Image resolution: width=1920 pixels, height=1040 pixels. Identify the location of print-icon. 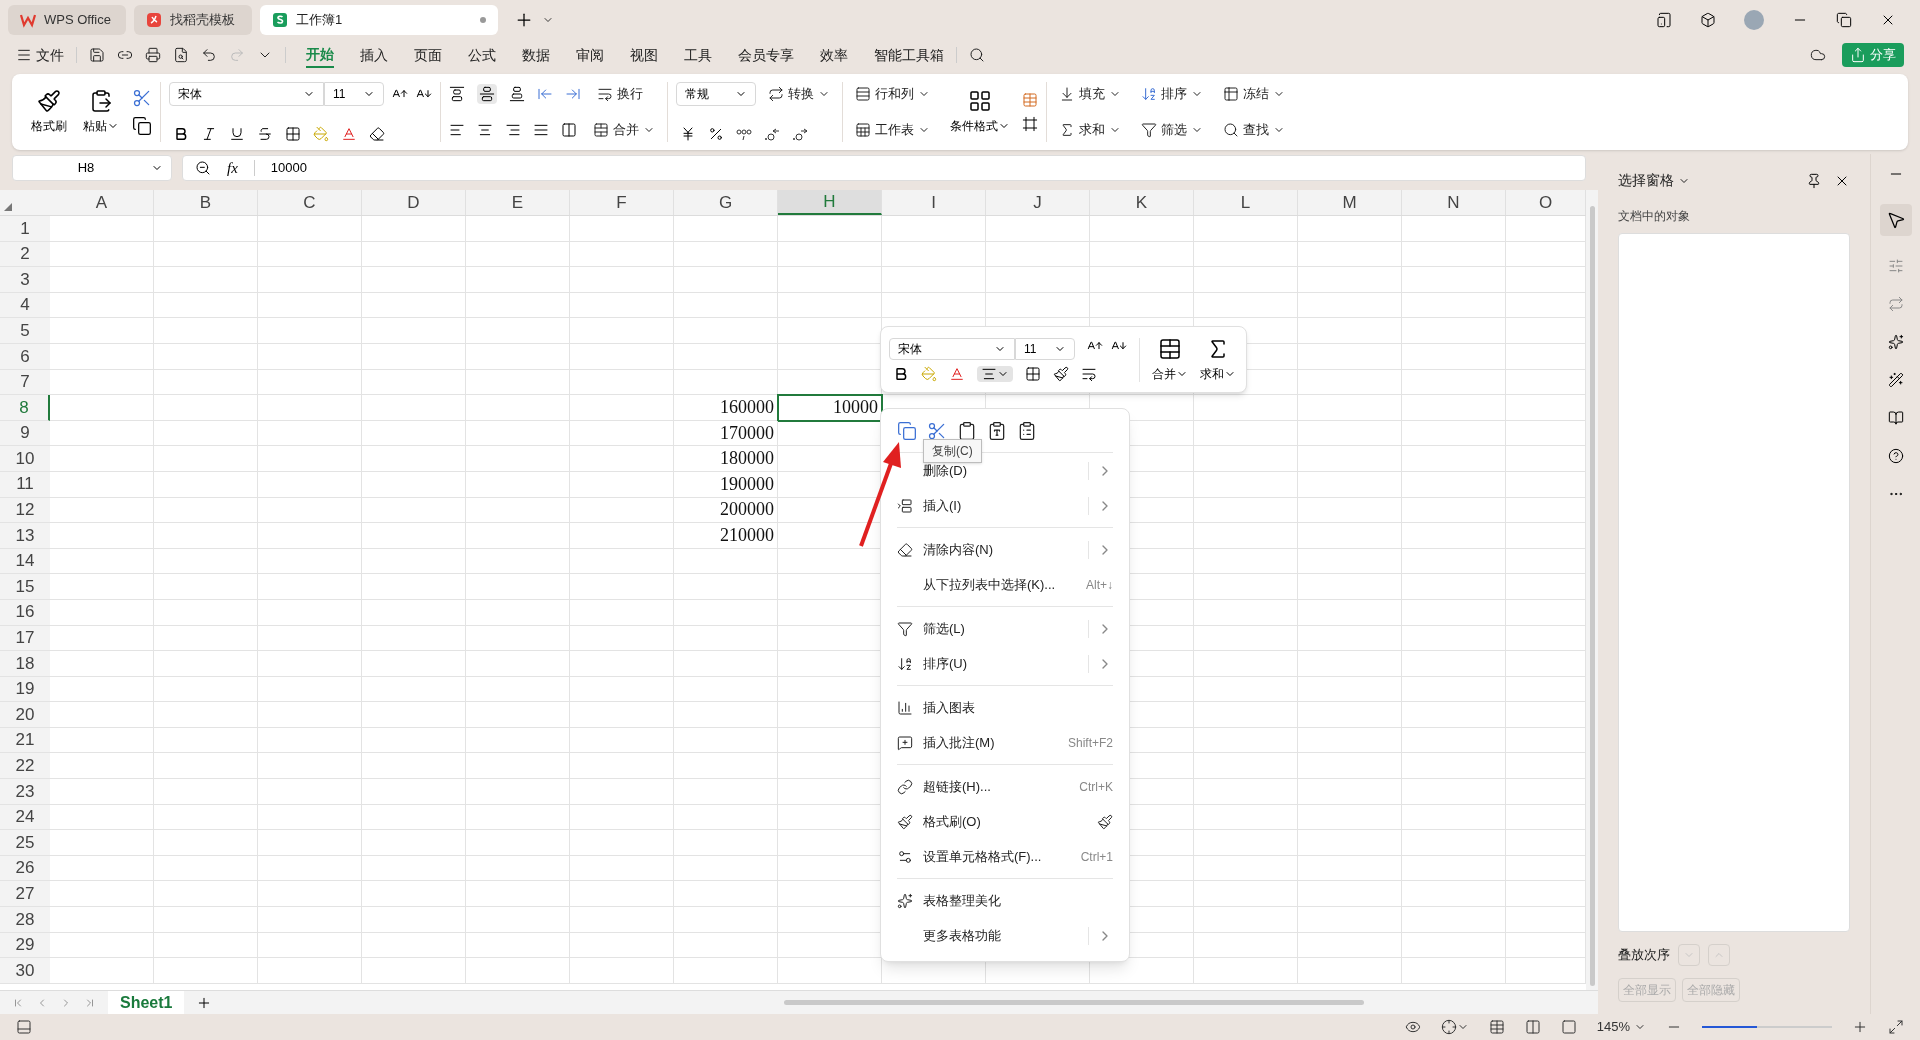
(153, 55).